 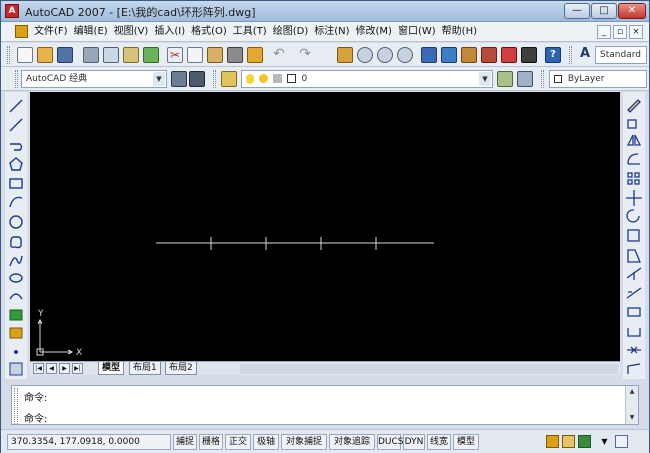 I want to click on tab-model: 模型, so click(x=111, y=368).